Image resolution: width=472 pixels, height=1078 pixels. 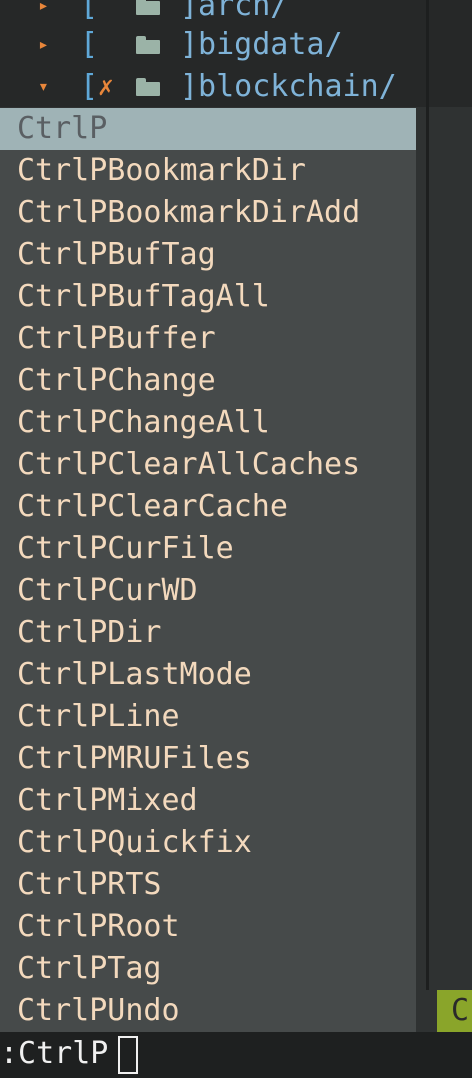 What do you see at coordinates (208, 759) in the screenshot?
I see `popup-item: CtrlPMRUFiles` at bounding box center [208, 759].